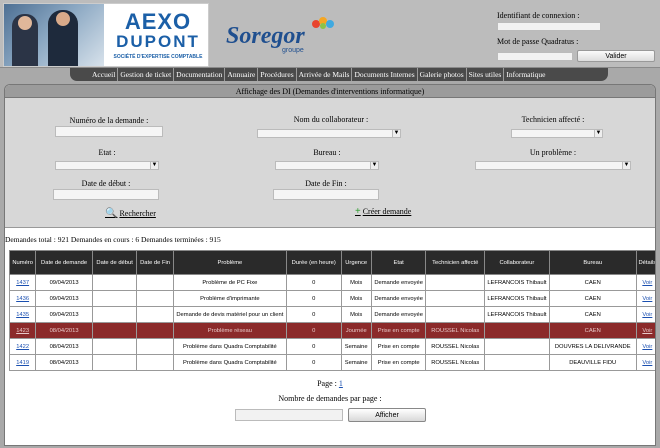  I want to click on cell-date-demande: 09/04/2013, so click(64, 298).